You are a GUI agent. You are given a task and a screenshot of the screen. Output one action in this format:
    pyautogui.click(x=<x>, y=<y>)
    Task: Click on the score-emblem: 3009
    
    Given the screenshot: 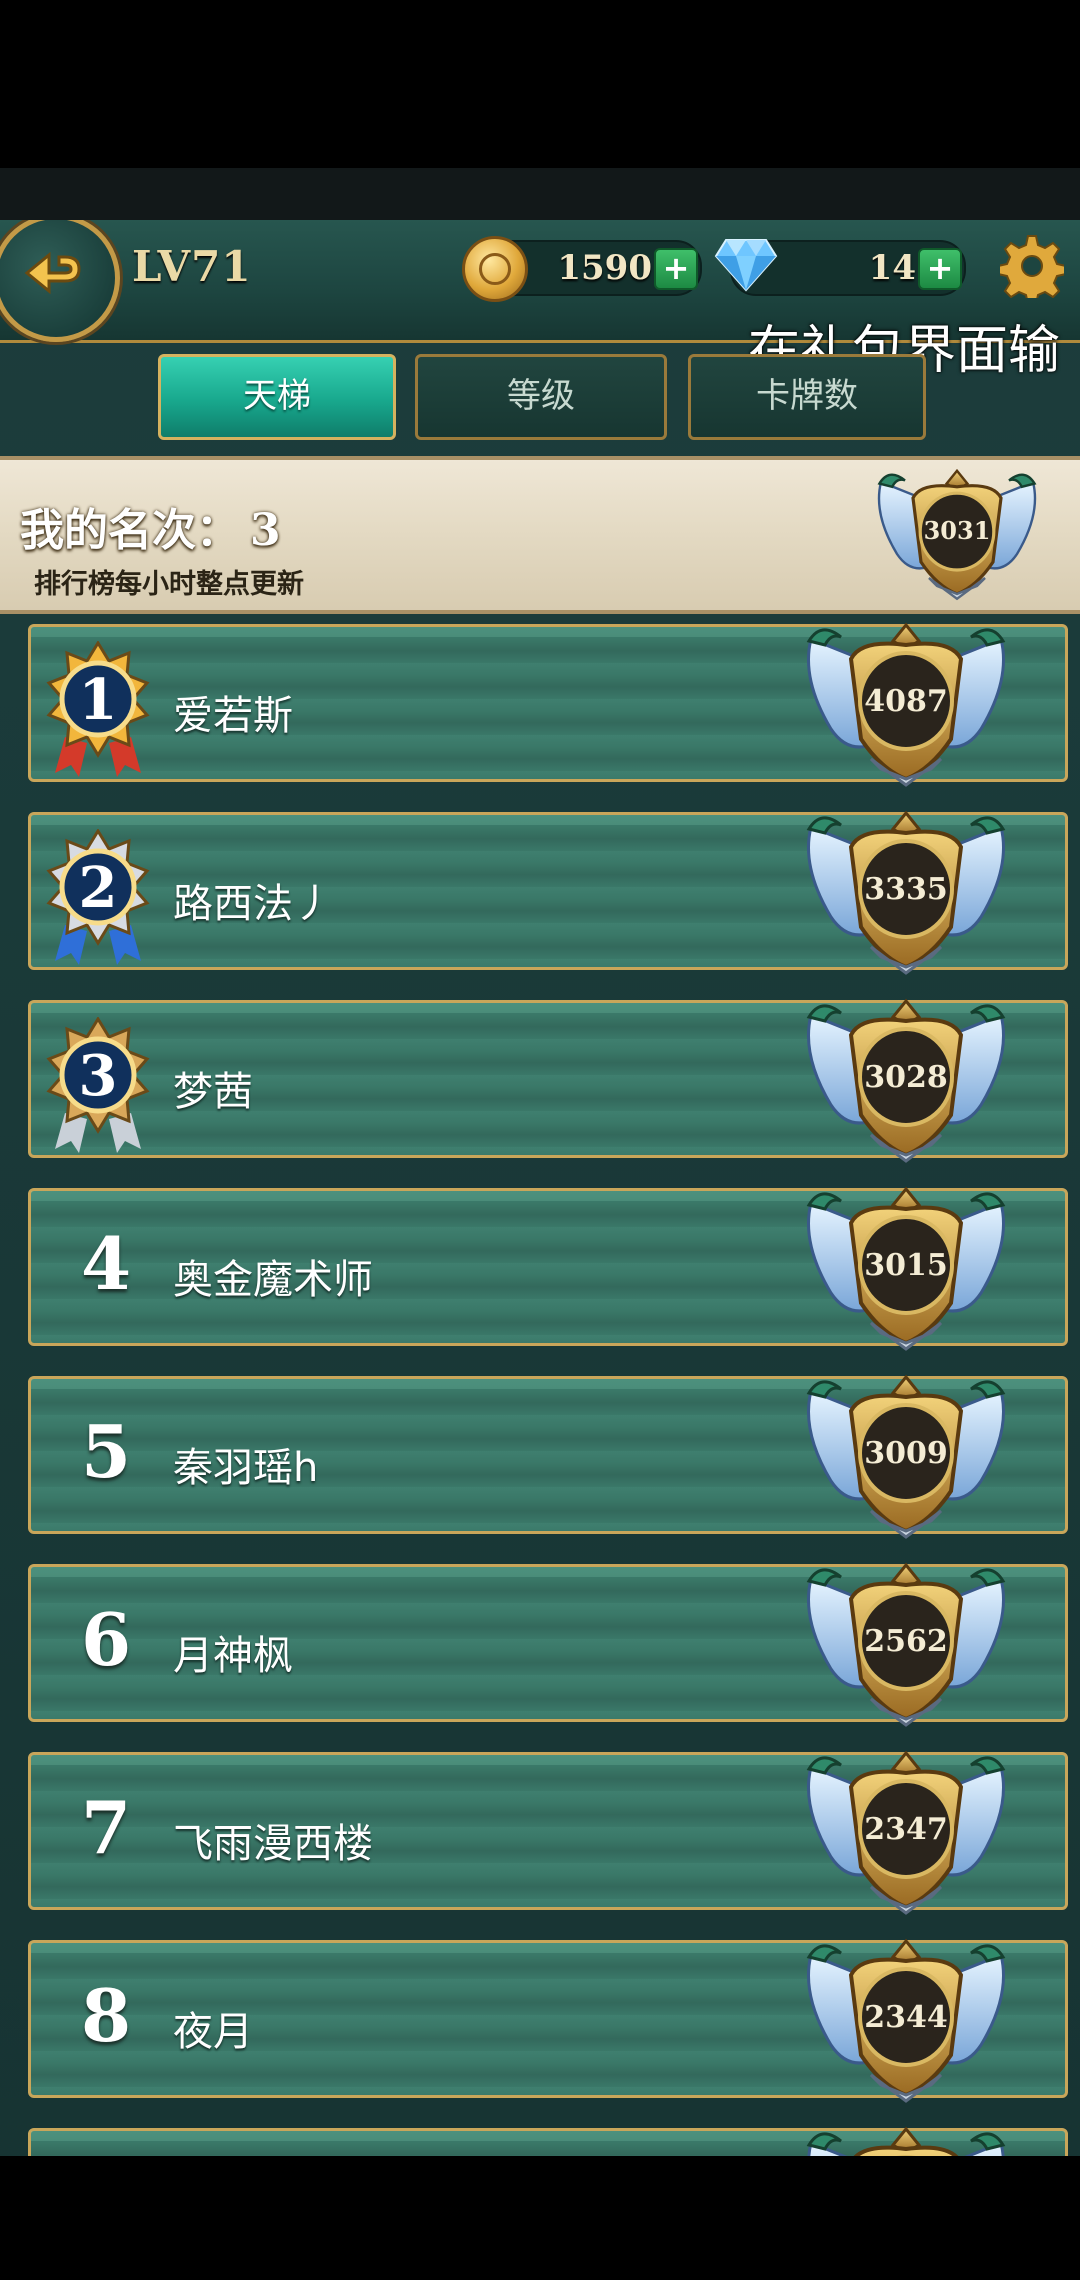 What is the action you would take?
    pyautogui.click(x=906, y=1457)
    